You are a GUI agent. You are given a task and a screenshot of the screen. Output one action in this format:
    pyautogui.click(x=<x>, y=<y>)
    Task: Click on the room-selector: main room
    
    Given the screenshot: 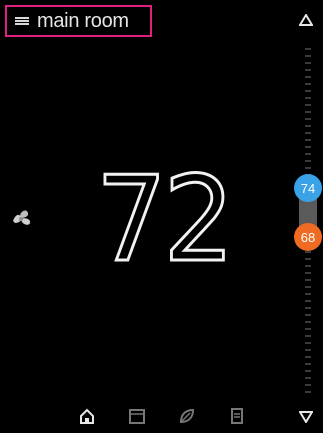 What is the action you would take?
    pyautogui.click(x=78, y=21)
    